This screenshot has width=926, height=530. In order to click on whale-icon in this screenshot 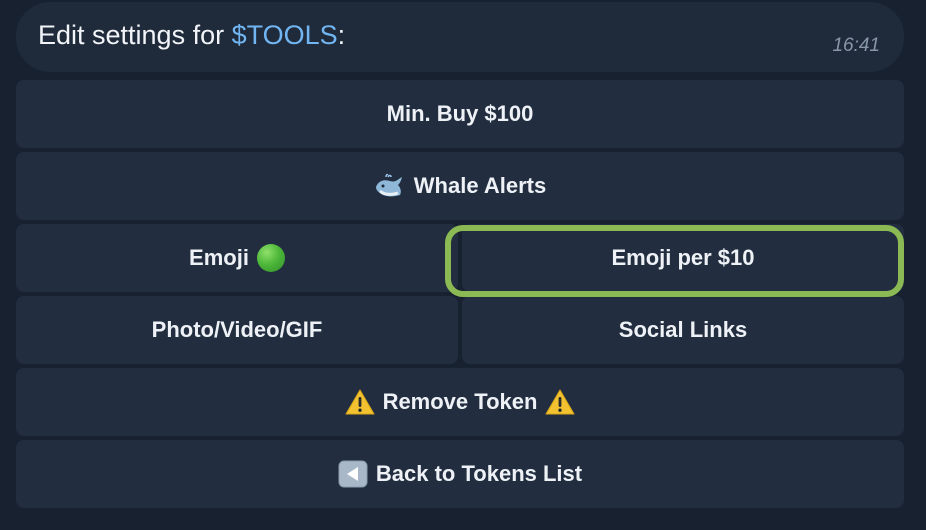, I will do `click(390, 186)`.